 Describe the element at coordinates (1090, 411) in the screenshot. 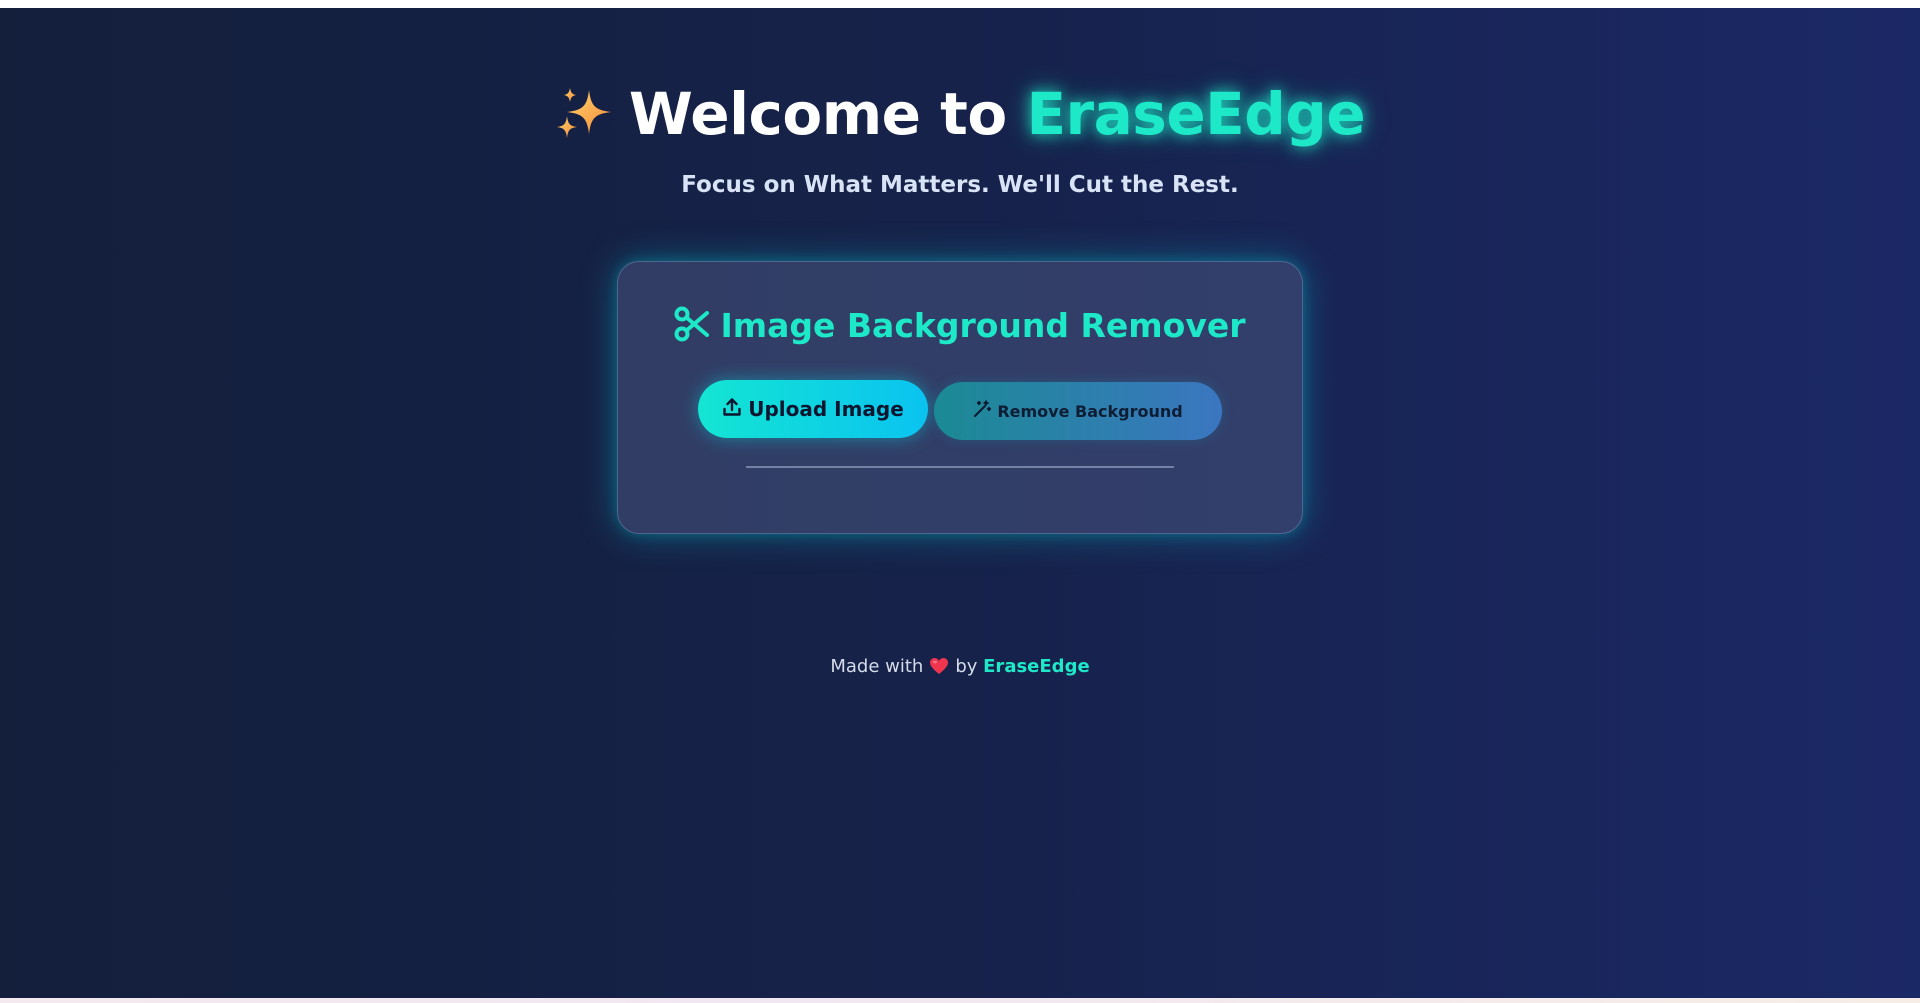

I see `remove-button-label: Remove Background` at that location.